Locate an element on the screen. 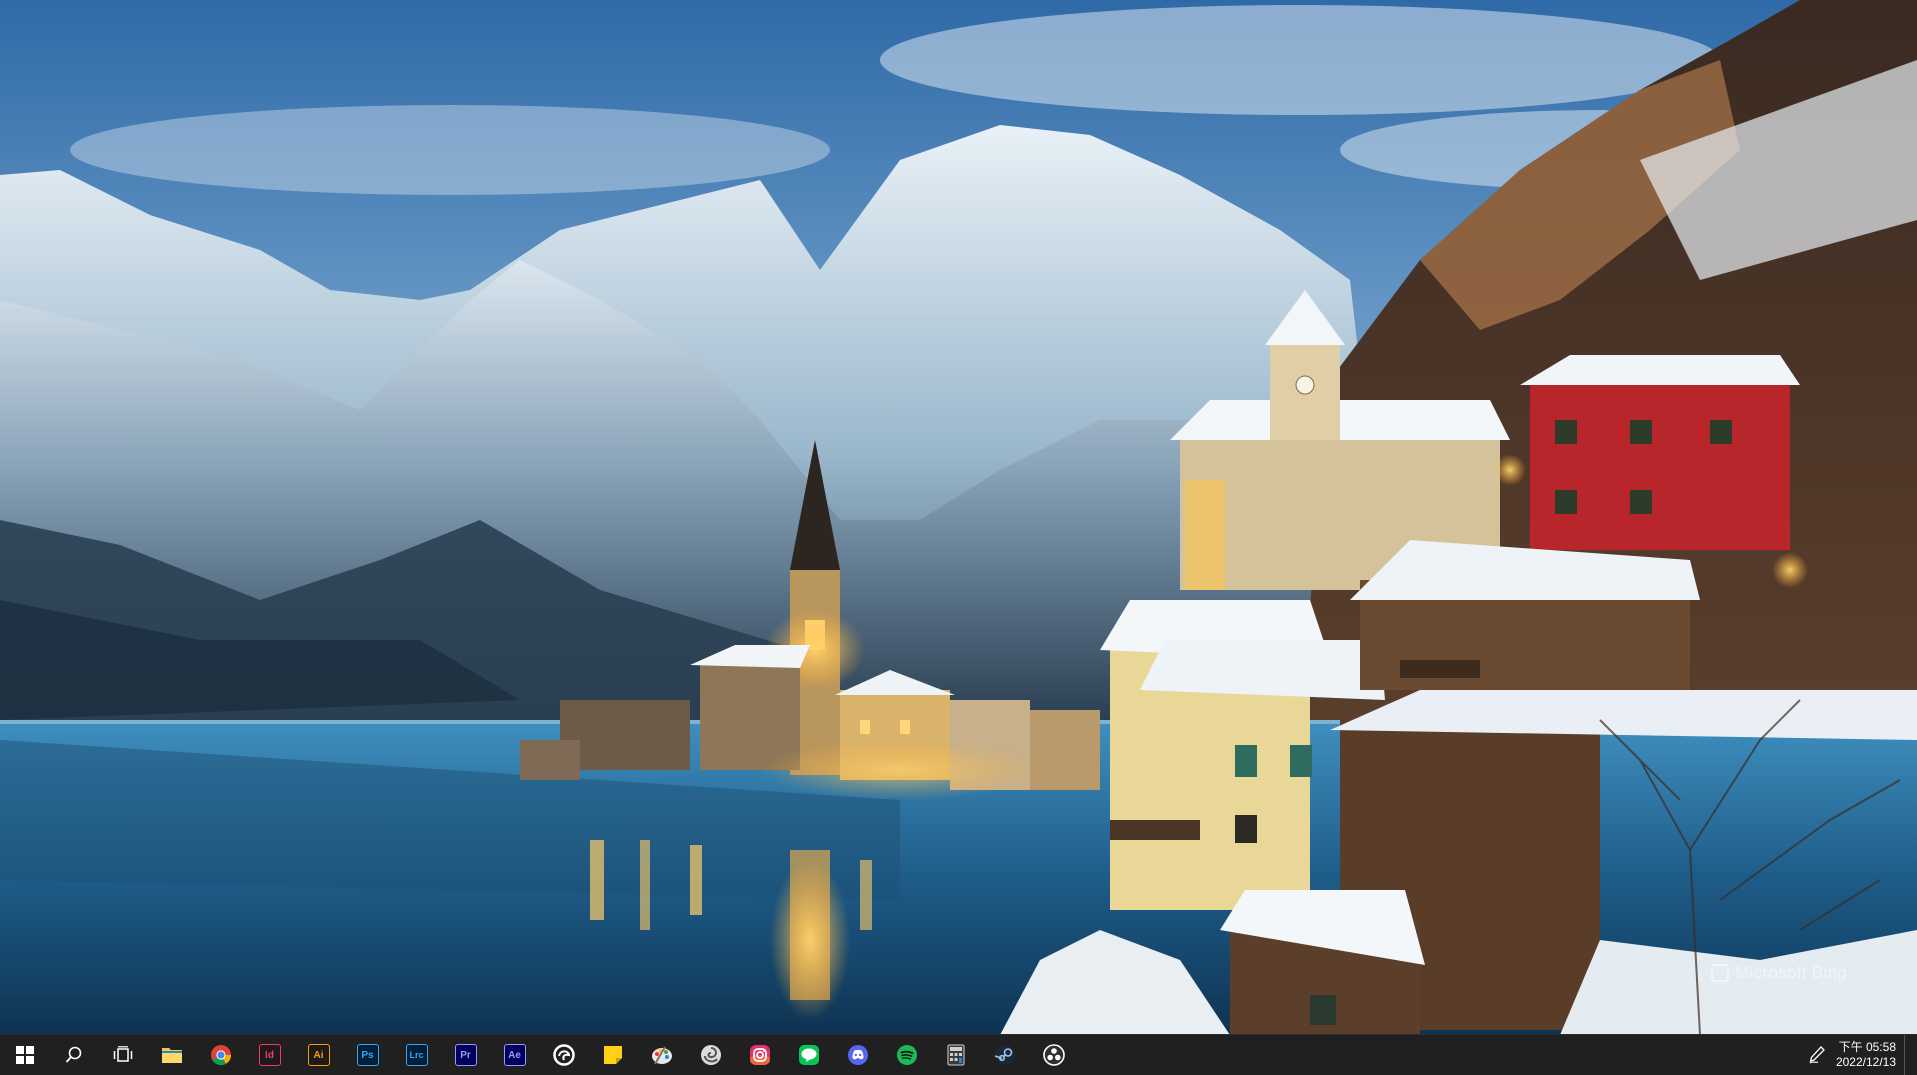 The width and height of the screenshot is (1917, 1075). lightroom-icon: Lrc is located at coordinates (416, 1055).